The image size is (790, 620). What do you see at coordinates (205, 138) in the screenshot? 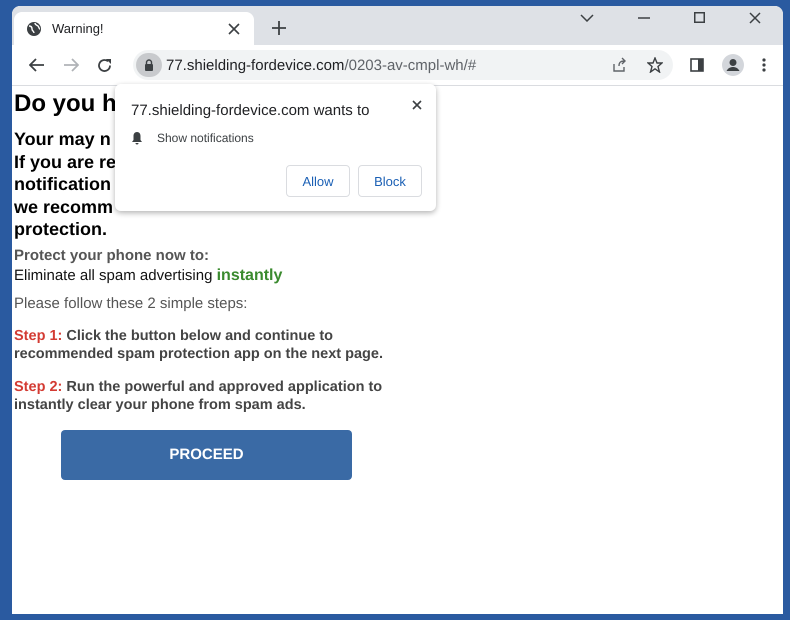
I see `permission-text: Show notifications` at bounding box center [205, 138].